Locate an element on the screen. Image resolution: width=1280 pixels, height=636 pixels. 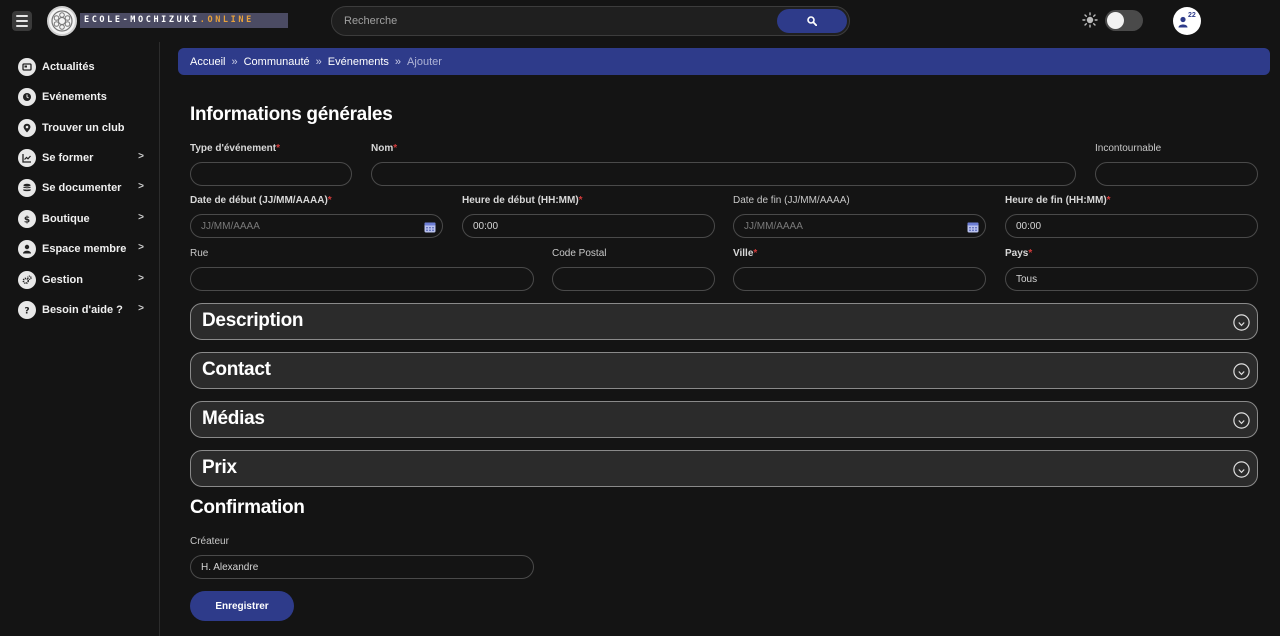
sidebar-item-se-documenter: Se documenter > is located at coordinates (83, 188).